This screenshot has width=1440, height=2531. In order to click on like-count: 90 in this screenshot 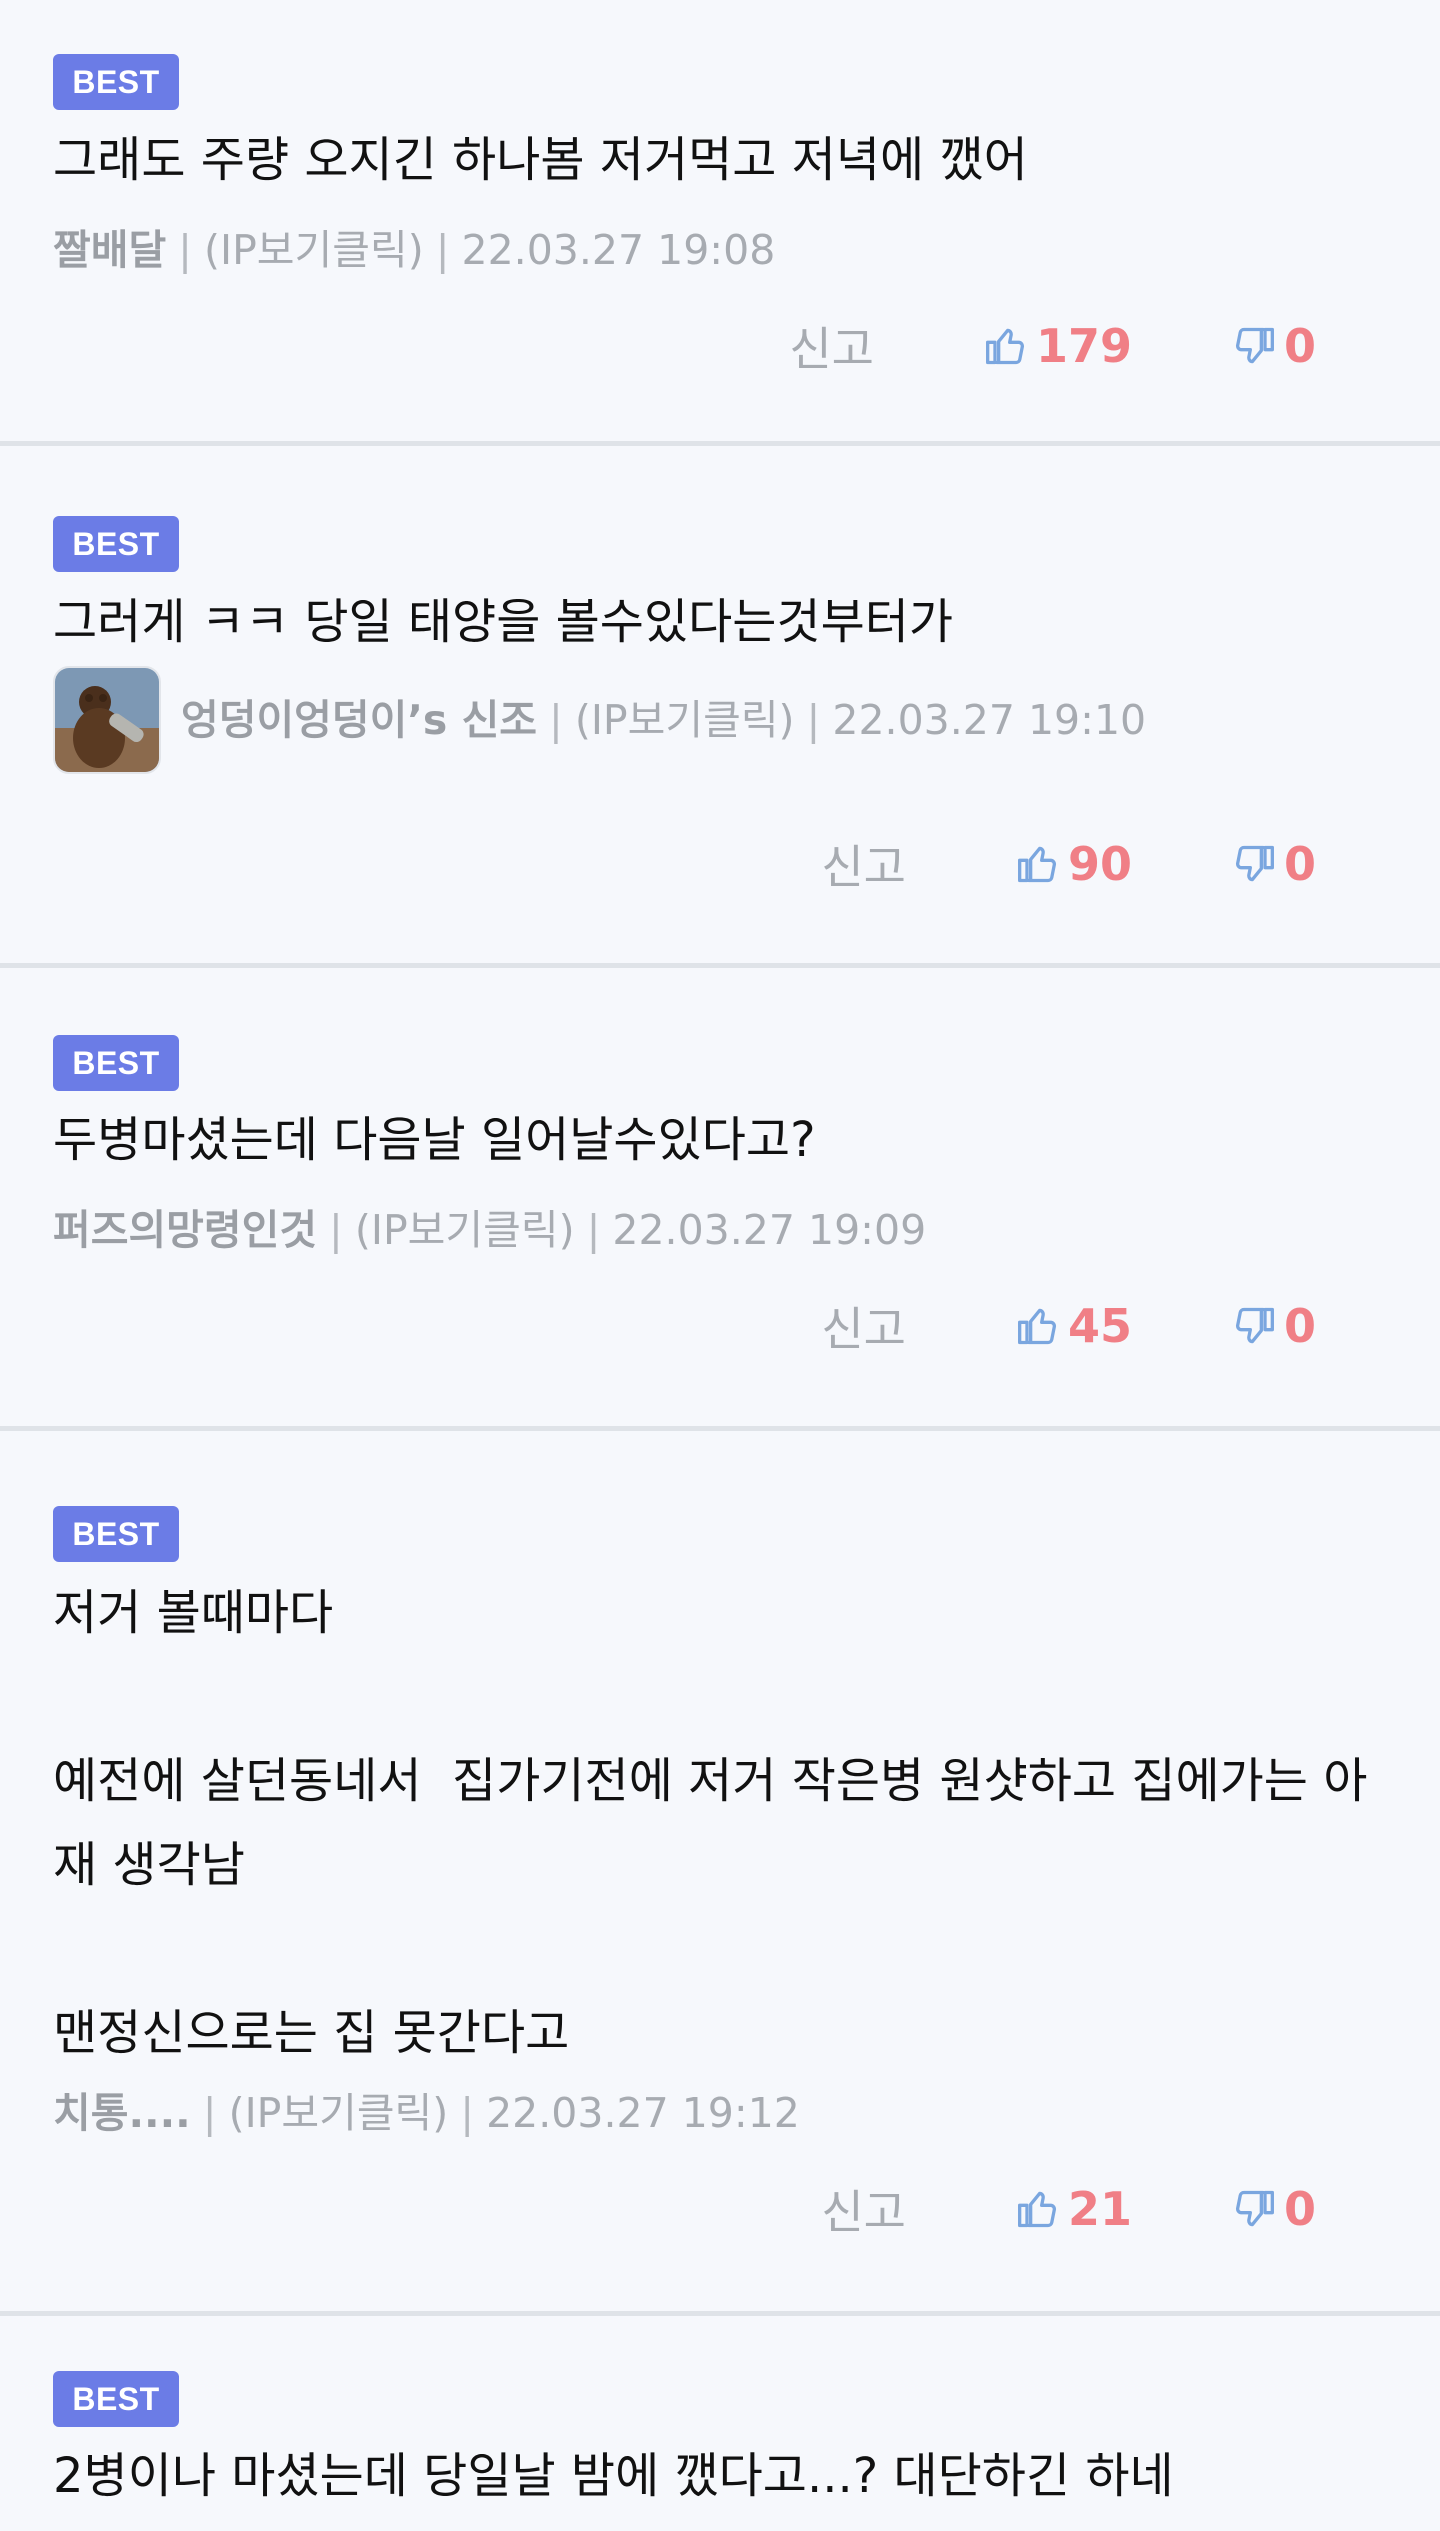, I will do `click(1099, 864)`.